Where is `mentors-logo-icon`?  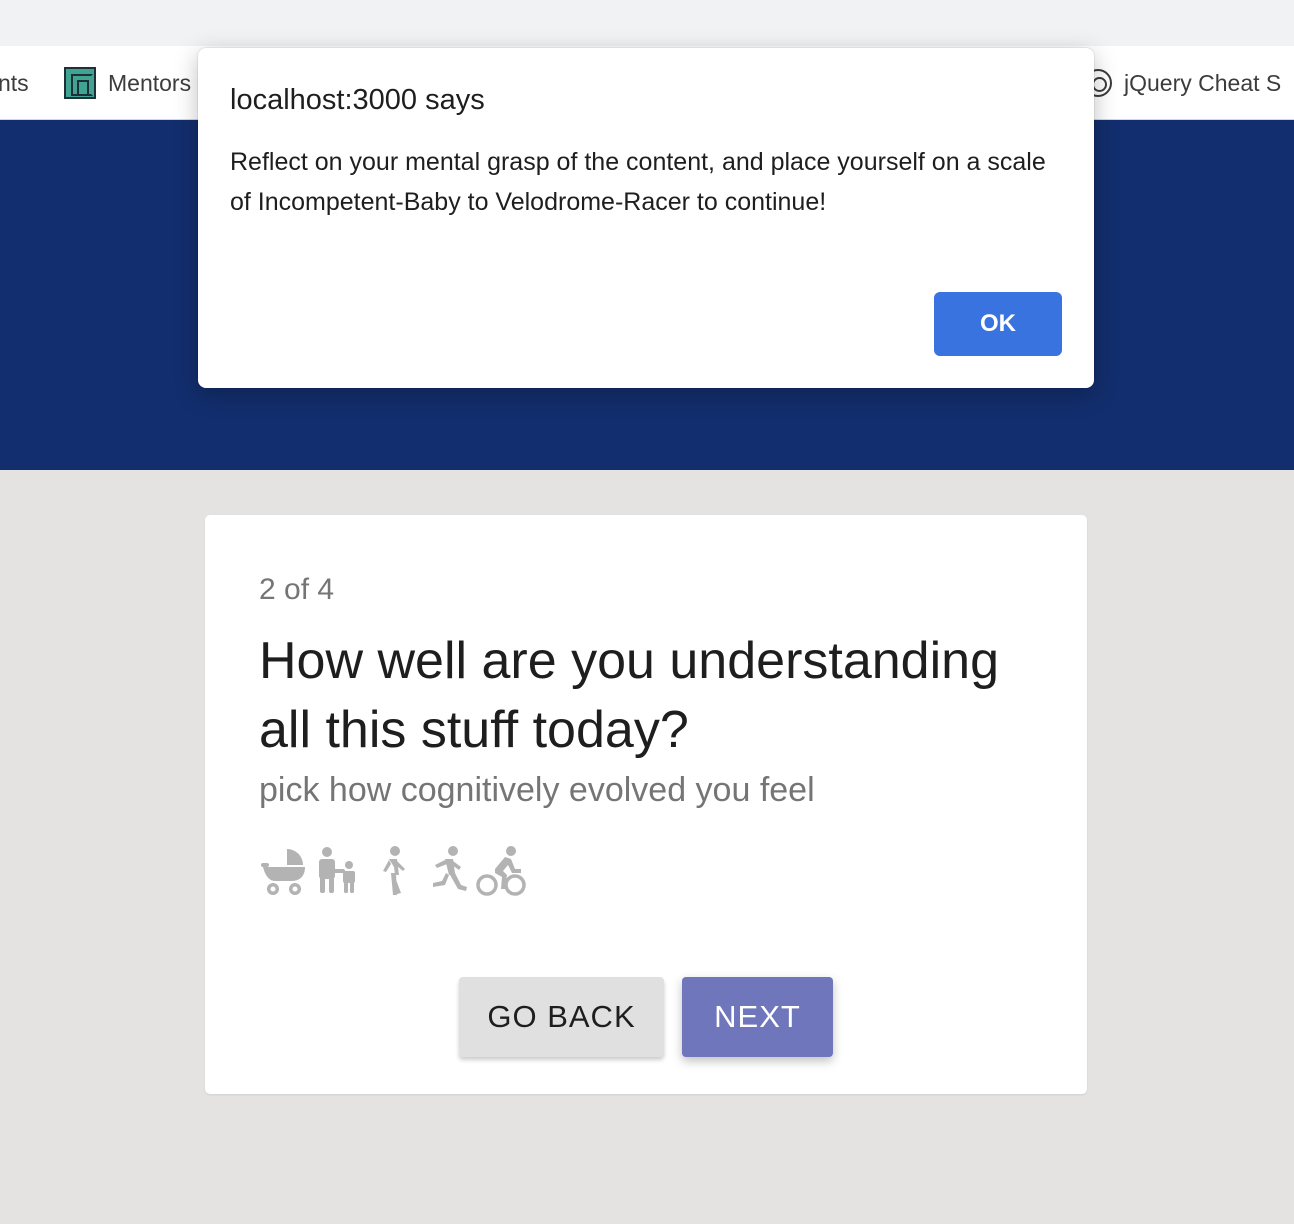
mentors-logo-icon is located at coordinates (80, 83).